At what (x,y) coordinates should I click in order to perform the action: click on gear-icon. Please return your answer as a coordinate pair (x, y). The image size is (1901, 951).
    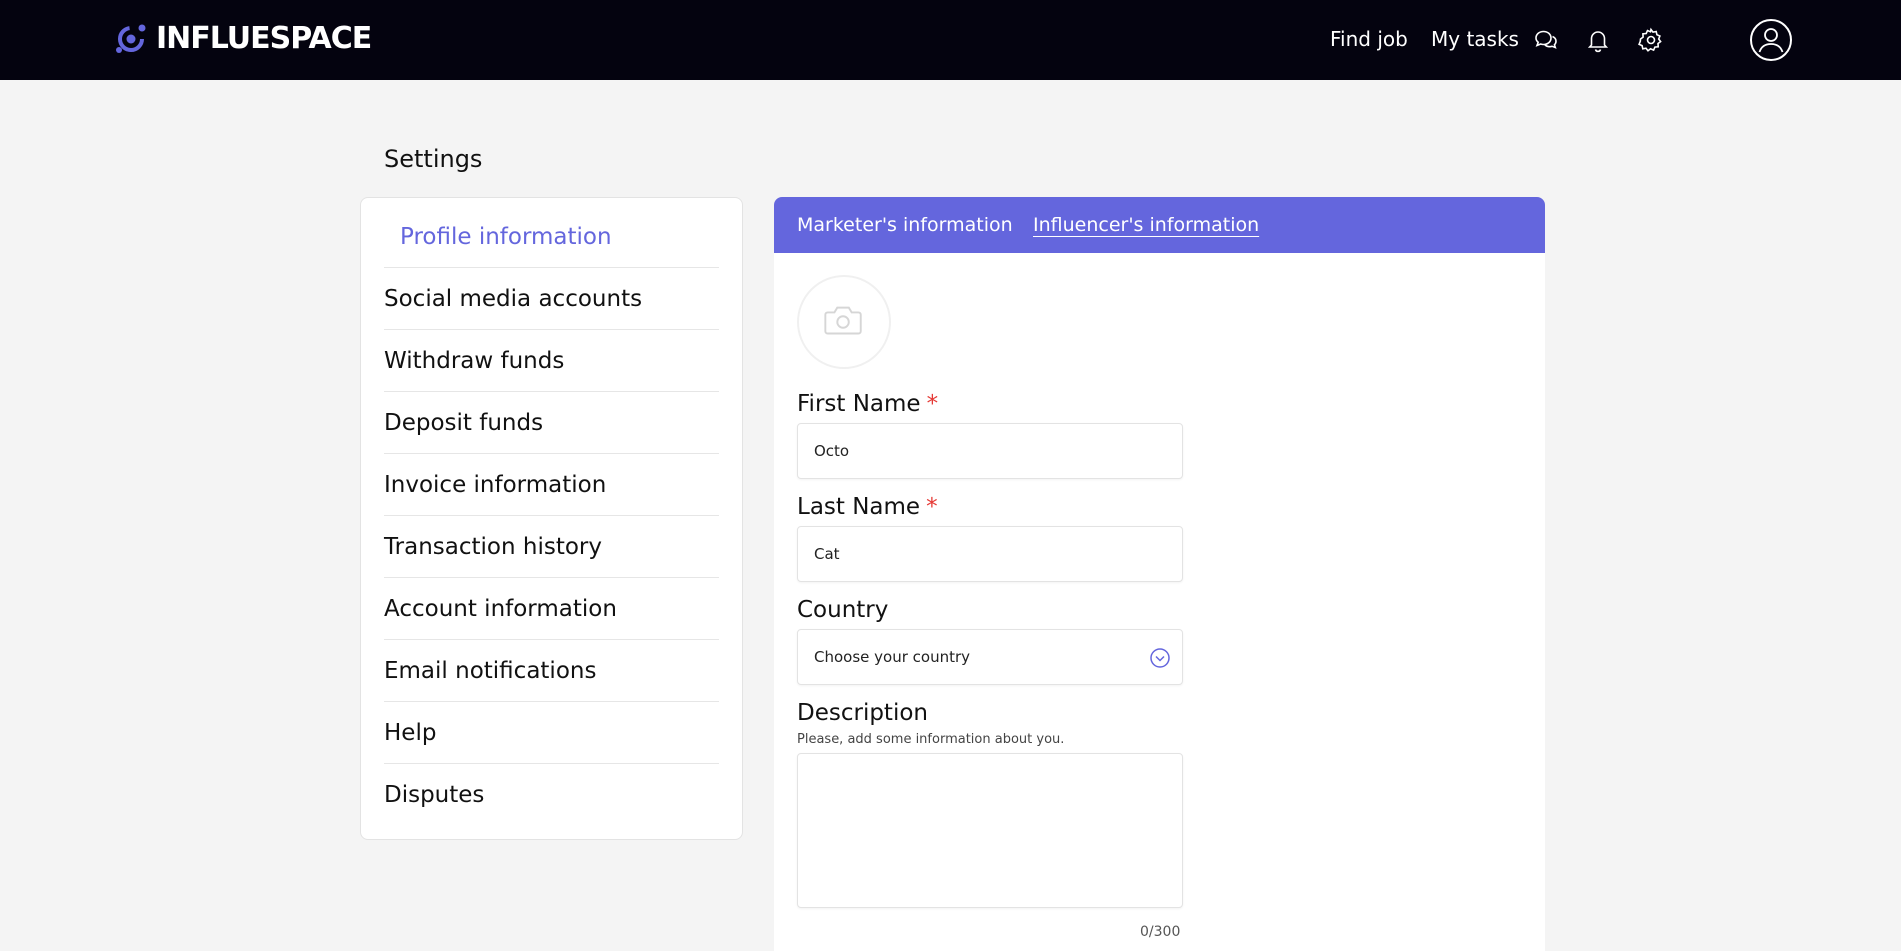
    Looking at the image, I should click on (1651, 40).